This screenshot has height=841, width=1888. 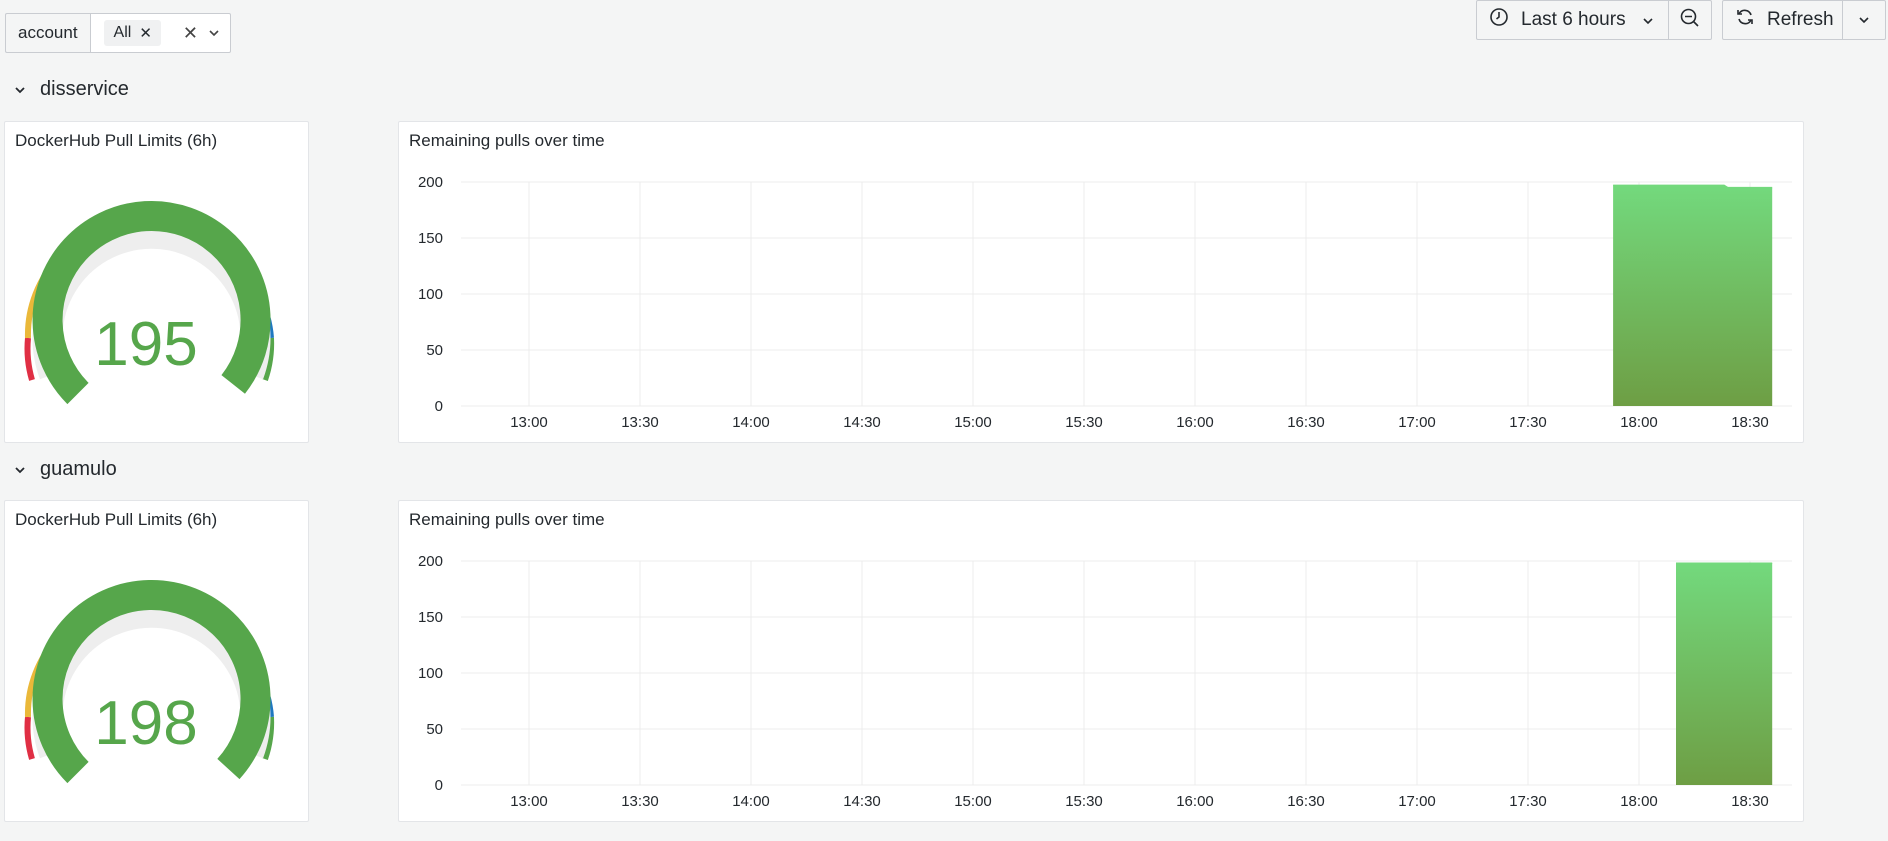 I want to click on chip-label: All, so click(x=122, y=32).